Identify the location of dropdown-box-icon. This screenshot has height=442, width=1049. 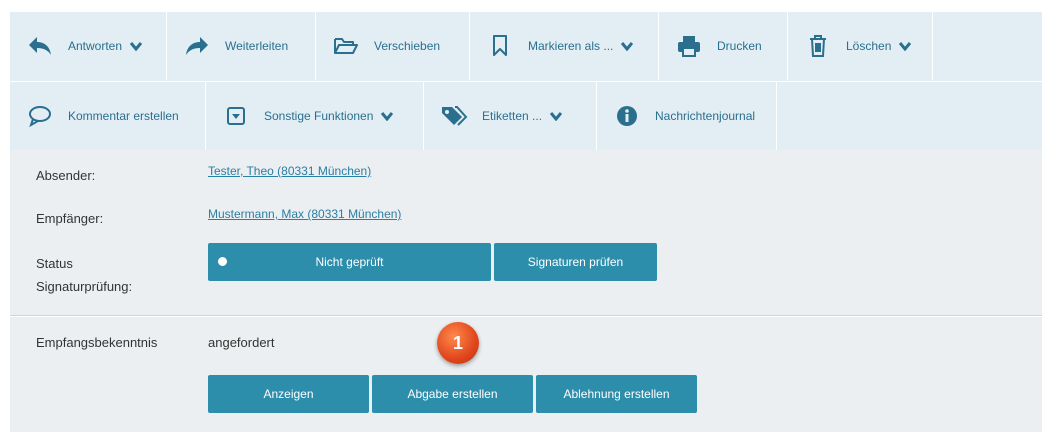
(236, 116).